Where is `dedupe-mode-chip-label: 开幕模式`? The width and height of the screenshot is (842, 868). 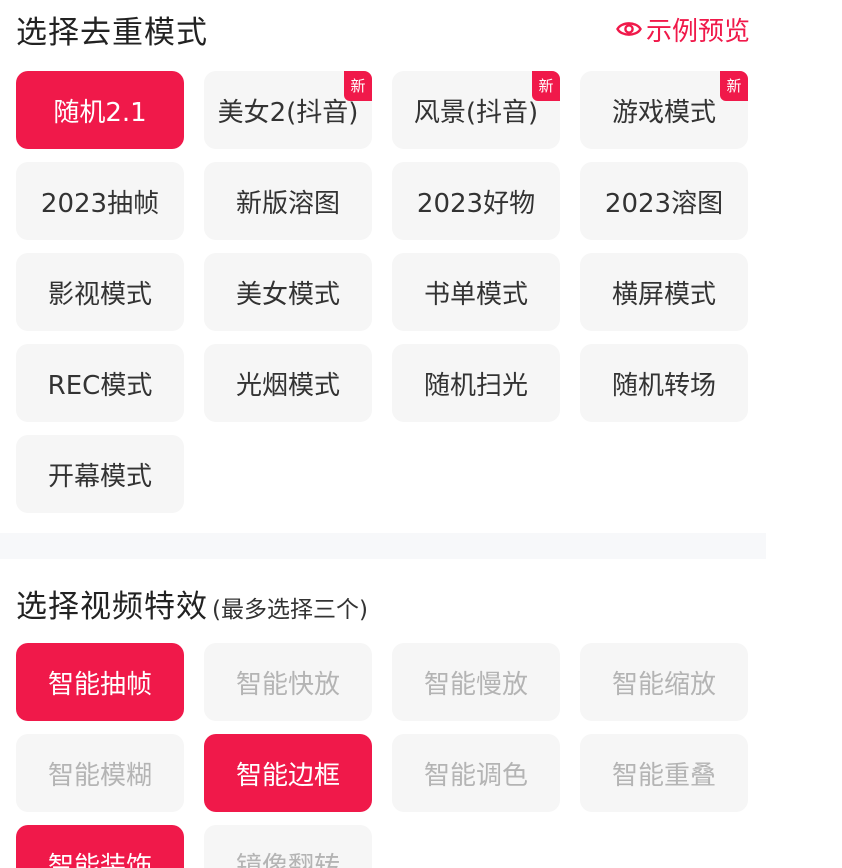 dedupe-mode-chip-label: 开幕模式 is located at coordinates (99, 476).